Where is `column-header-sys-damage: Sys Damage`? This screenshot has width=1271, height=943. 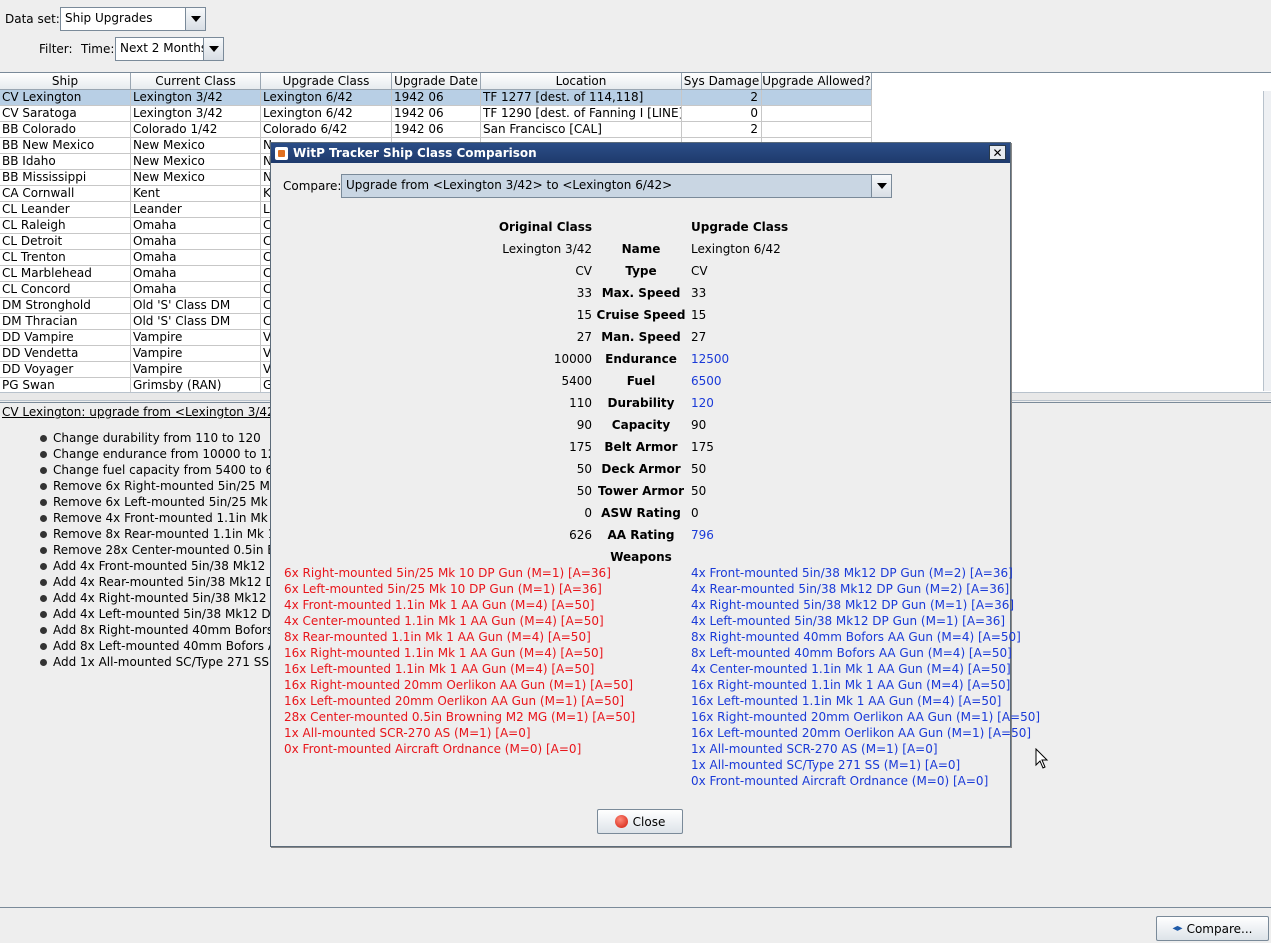 column-header-sys-damage: Sys Damage is located at coordinates (722, 81).